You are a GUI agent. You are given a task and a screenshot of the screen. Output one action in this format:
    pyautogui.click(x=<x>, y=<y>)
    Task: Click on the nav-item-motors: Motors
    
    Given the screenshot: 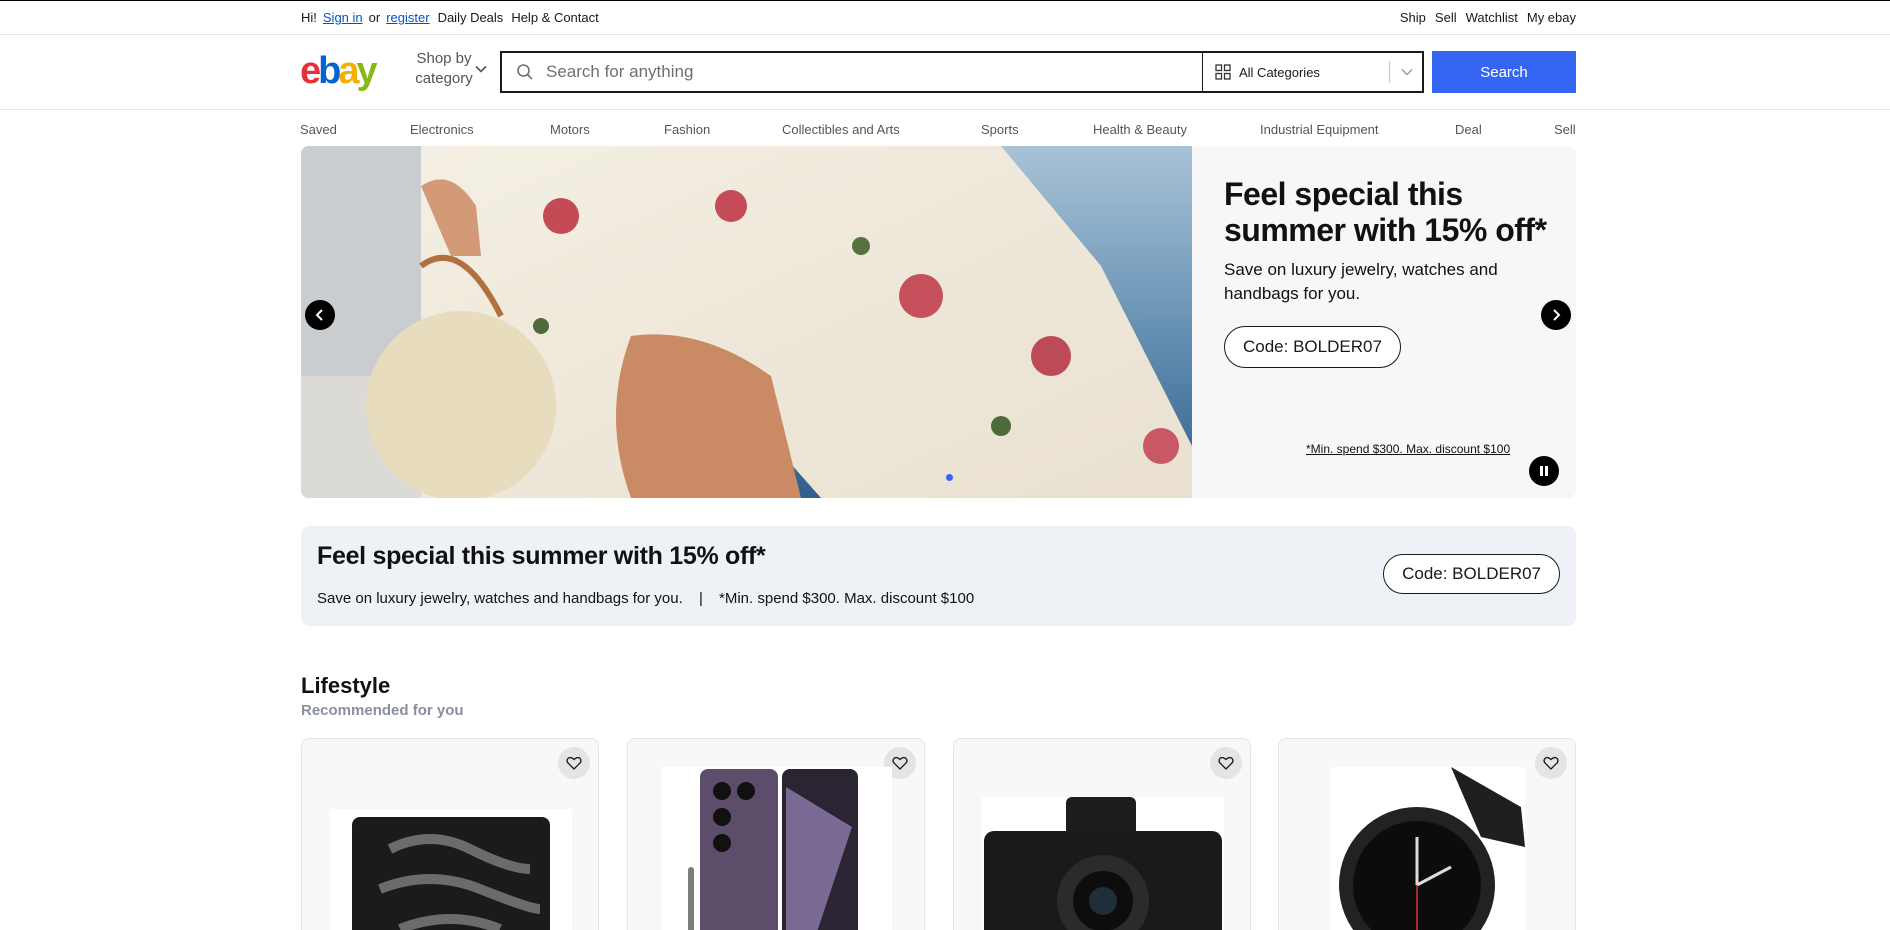 What is the action you would take?
    pyautogui.click(x=570, y=129)
    